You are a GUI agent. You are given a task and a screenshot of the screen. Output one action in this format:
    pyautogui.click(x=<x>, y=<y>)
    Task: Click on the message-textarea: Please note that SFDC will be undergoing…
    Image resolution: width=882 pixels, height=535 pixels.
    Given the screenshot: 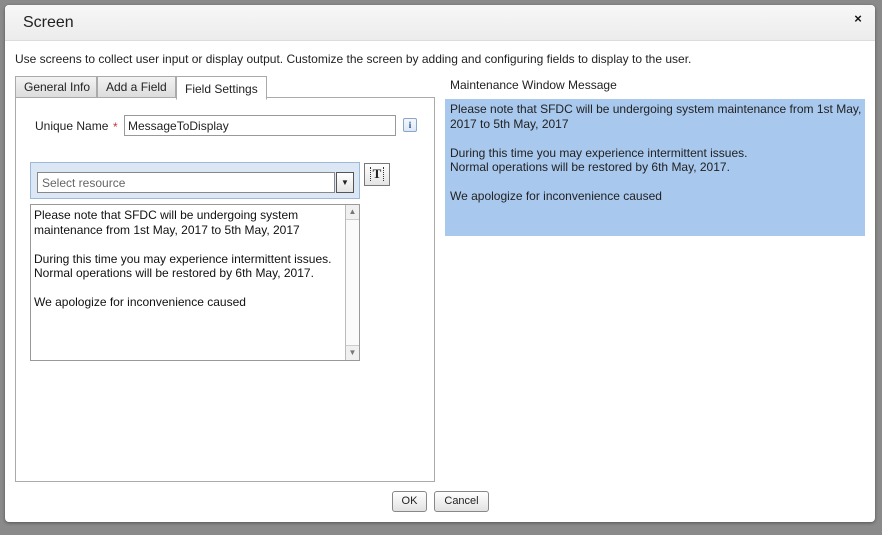 What is the action you would take?
    pyautogui.click(x=195, y=282)
    